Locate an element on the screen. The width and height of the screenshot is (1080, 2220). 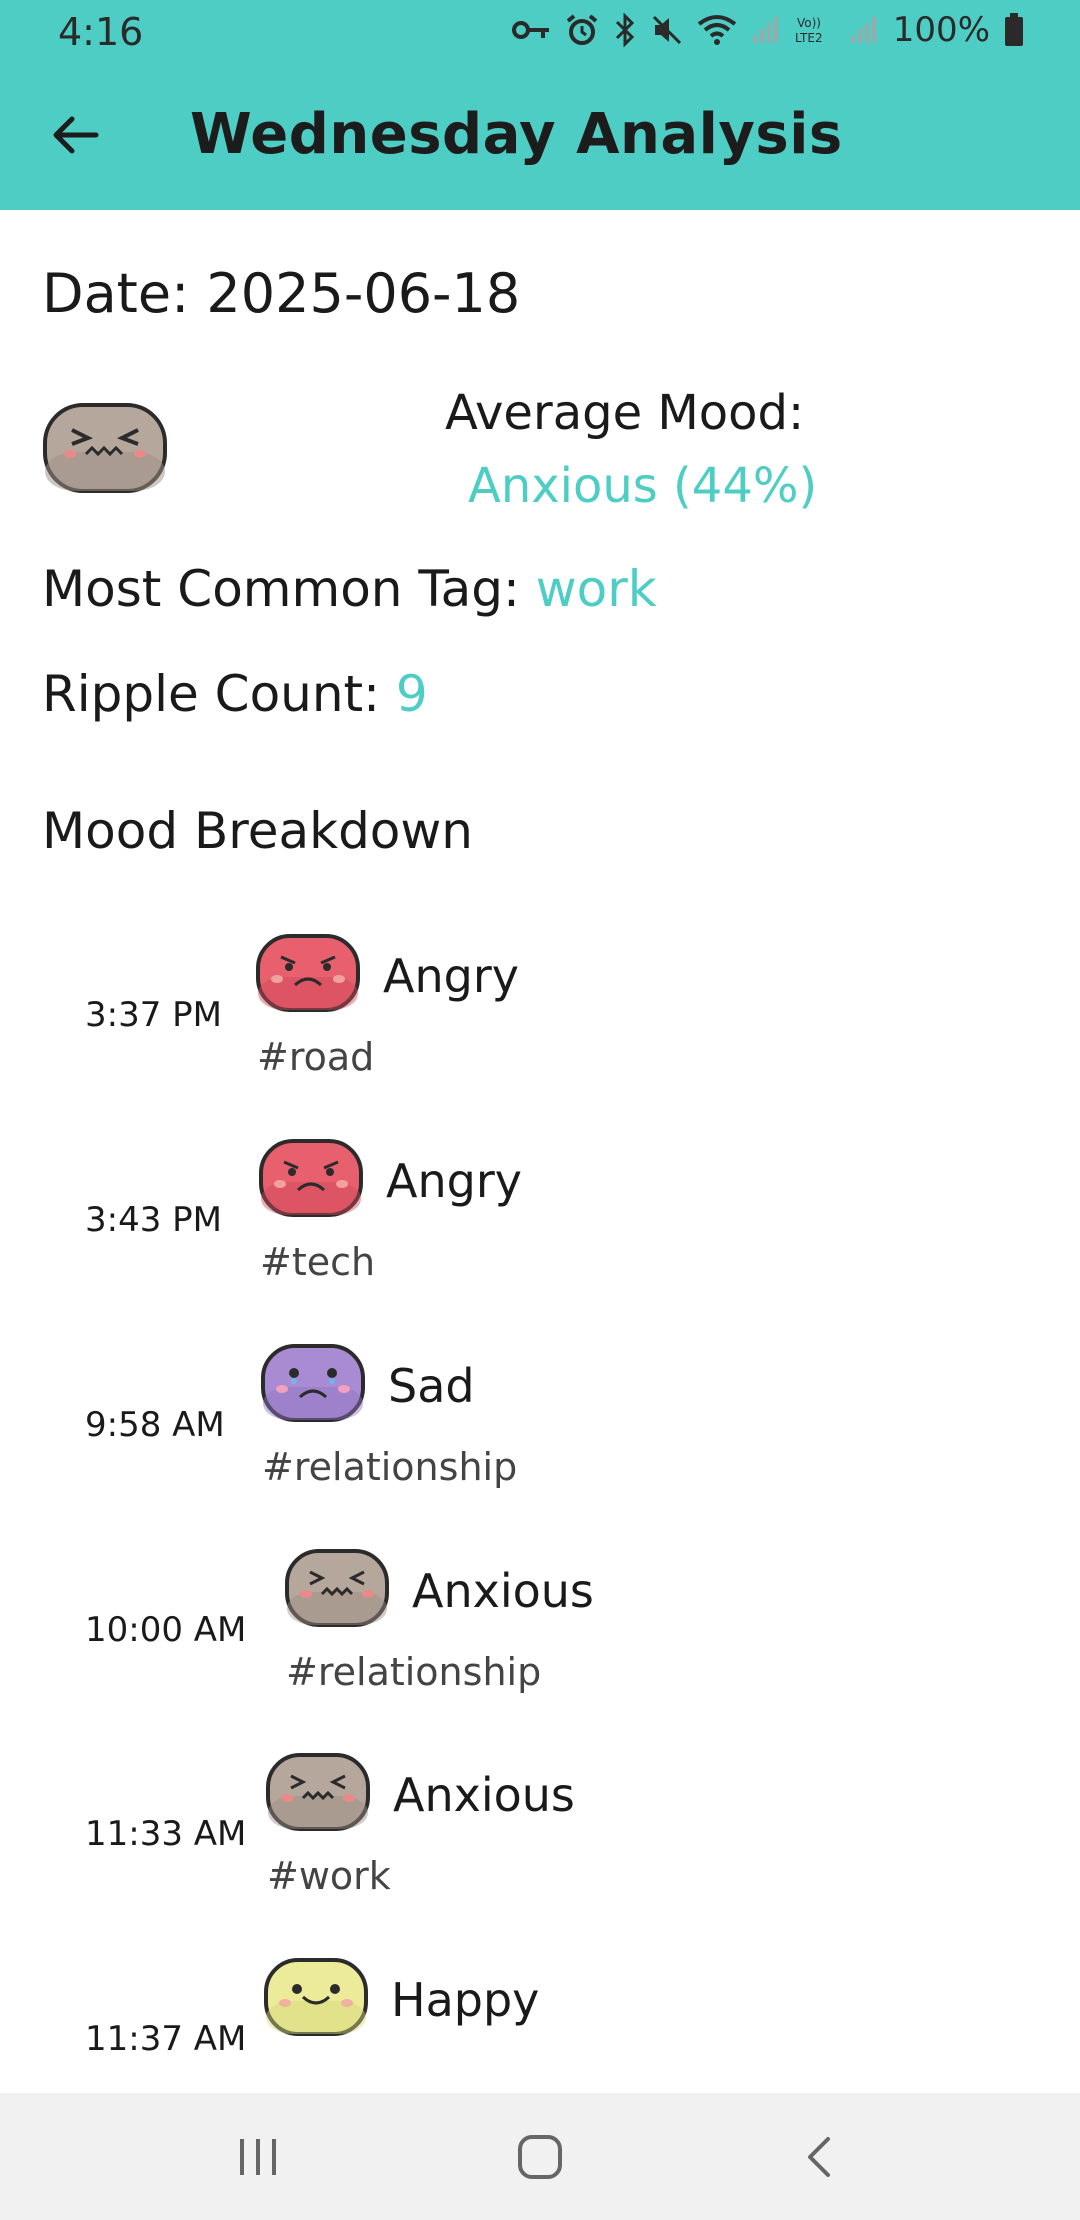
lte-icon: Vo))LTE2 is located at coordinates (809, 30).